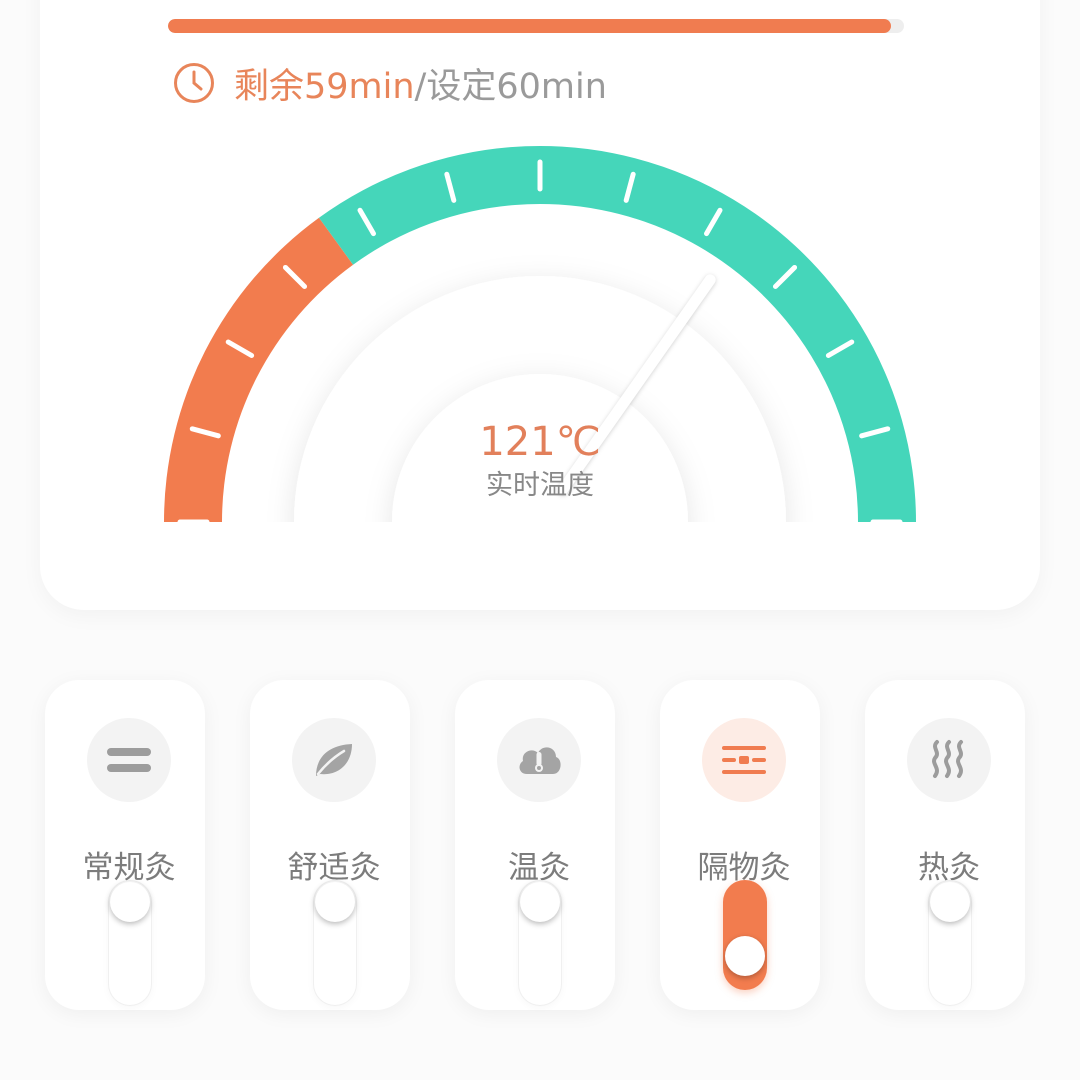 This screenshot has height=1080, width=1080. I want to click on leaf-icon, so click(334, 760).